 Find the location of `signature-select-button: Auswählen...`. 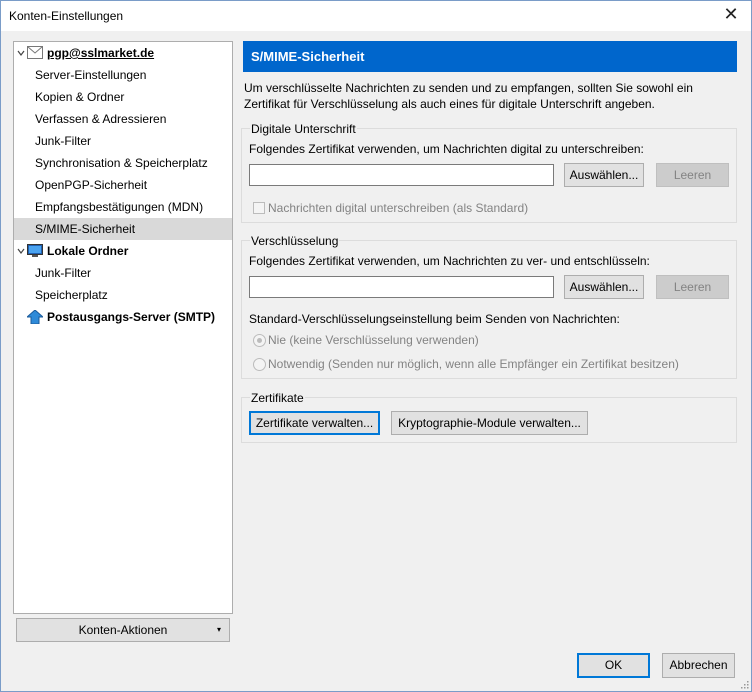

signature-select-button: Auswählen... is located at coordinates (604, 175).